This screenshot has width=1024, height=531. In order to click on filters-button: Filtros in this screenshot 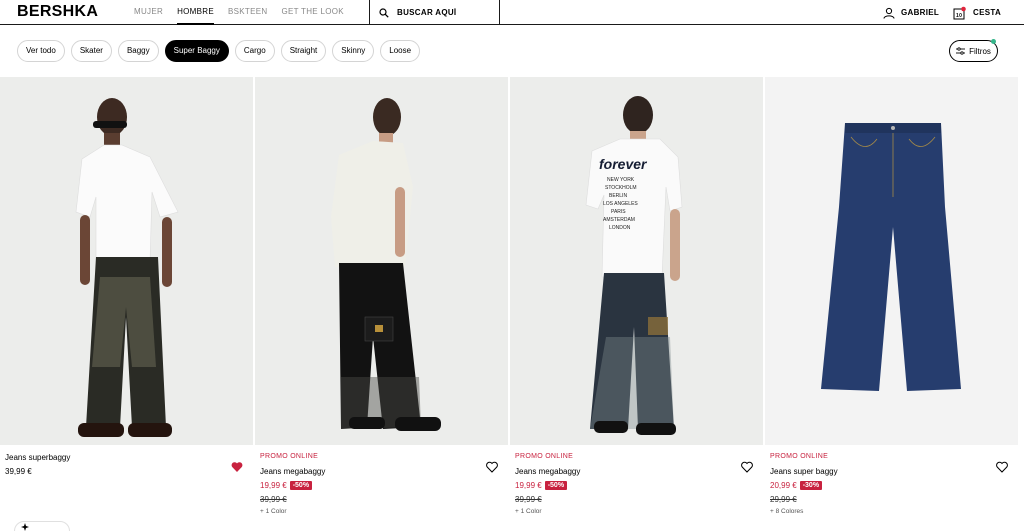, I will do `click(973, 50)`.